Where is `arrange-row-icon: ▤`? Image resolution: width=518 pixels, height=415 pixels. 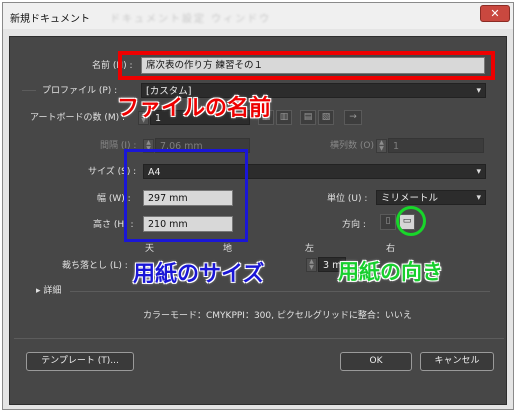 arrange-row-icon: ▤ is located at coordinates (308, 117).